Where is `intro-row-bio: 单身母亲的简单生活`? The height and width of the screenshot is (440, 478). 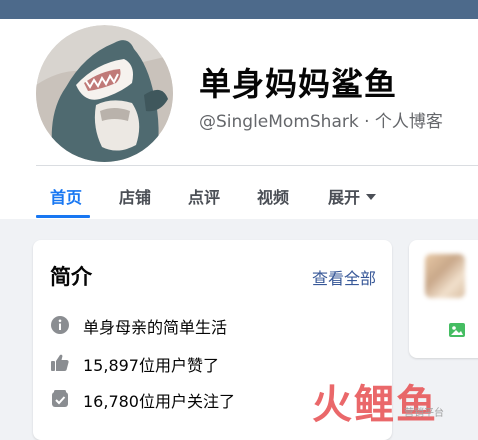
intro-row-bio: 单身母亲的简单生活 is located at coordinates (215, 325).